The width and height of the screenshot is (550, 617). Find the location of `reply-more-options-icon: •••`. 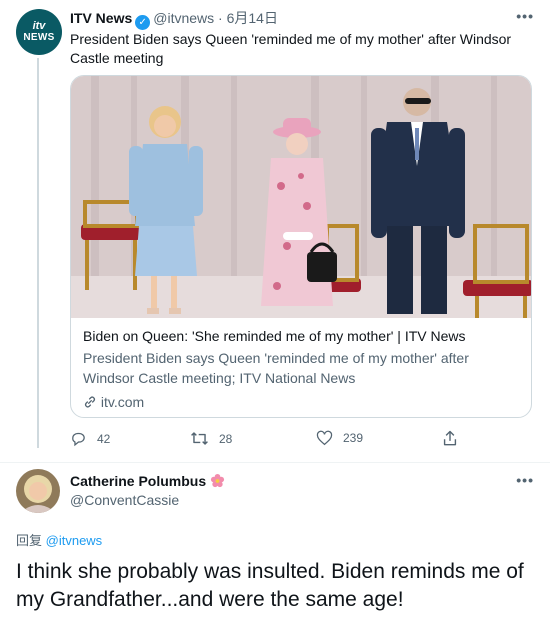

reply-more-options-icon: ••• is located at coordinates (525, 480).